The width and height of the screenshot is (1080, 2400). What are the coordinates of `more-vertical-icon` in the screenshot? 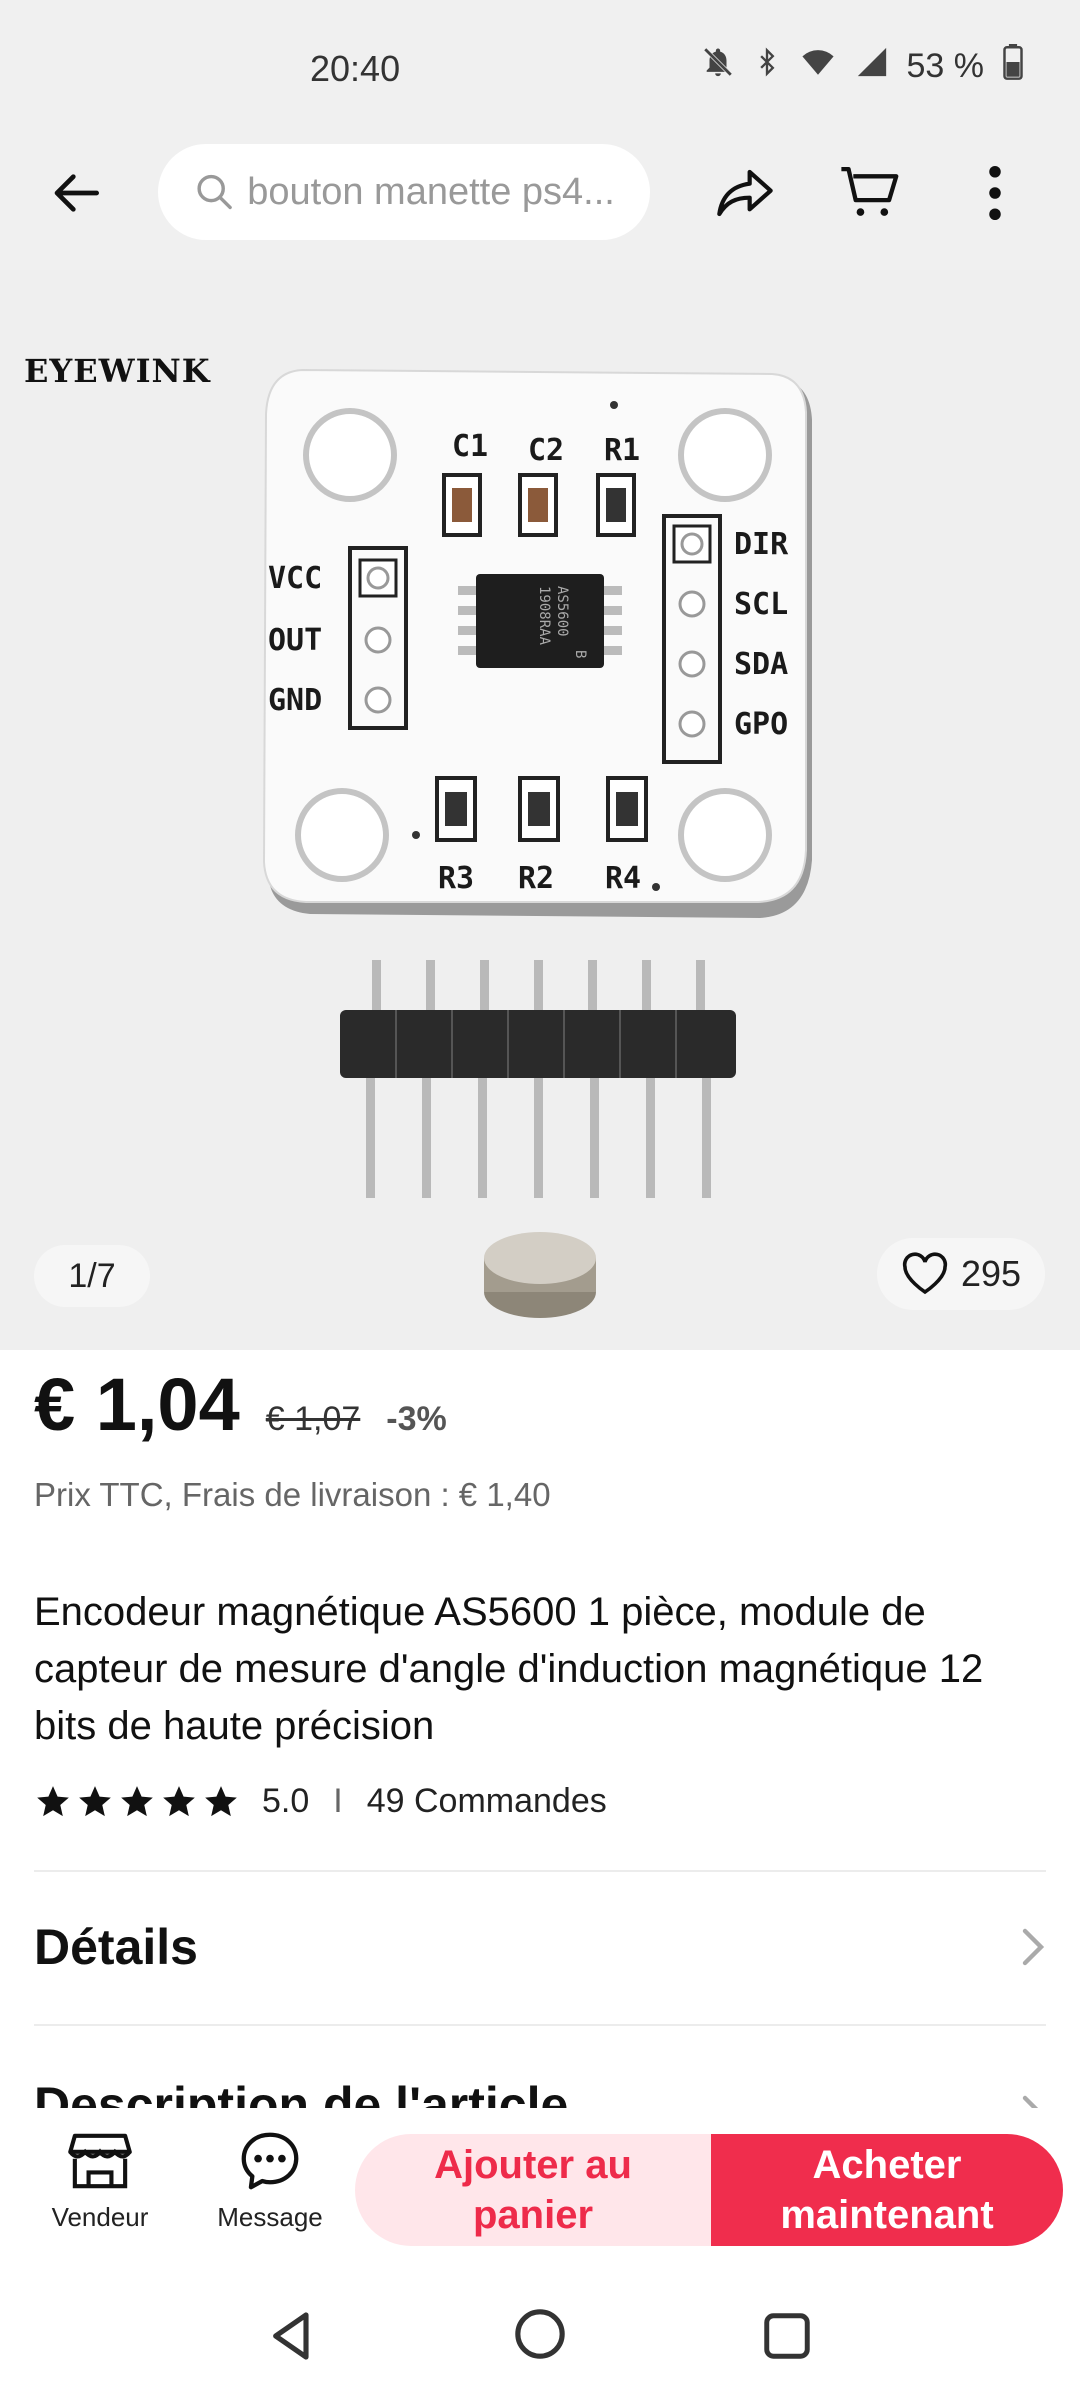 It's located at (995, 193).